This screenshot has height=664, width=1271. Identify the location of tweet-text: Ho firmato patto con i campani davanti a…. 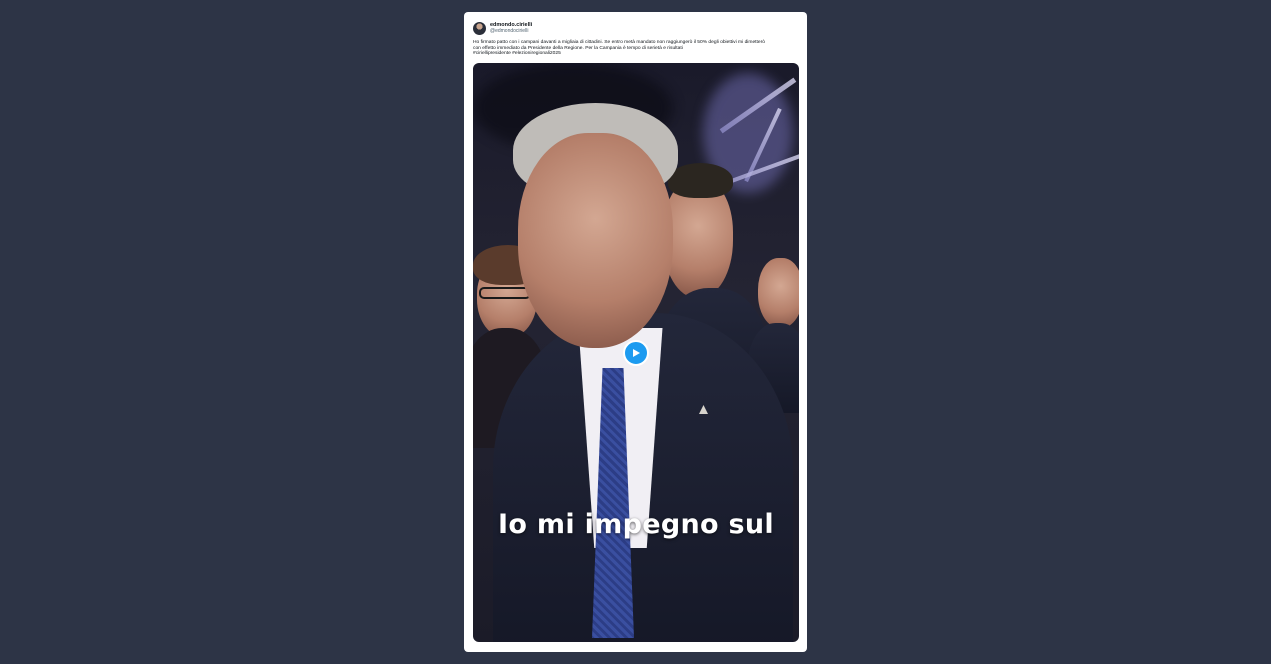
(635, 48).